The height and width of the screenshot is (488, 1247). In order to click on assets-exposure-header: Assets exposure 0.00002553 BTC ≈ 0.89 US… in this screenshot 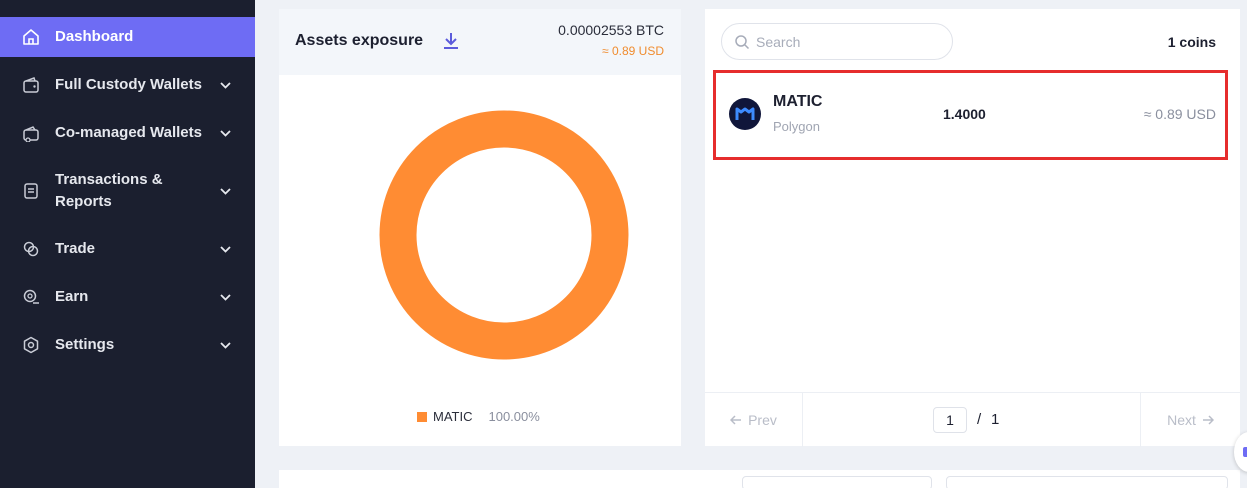, I will do `click(480, 42)`.